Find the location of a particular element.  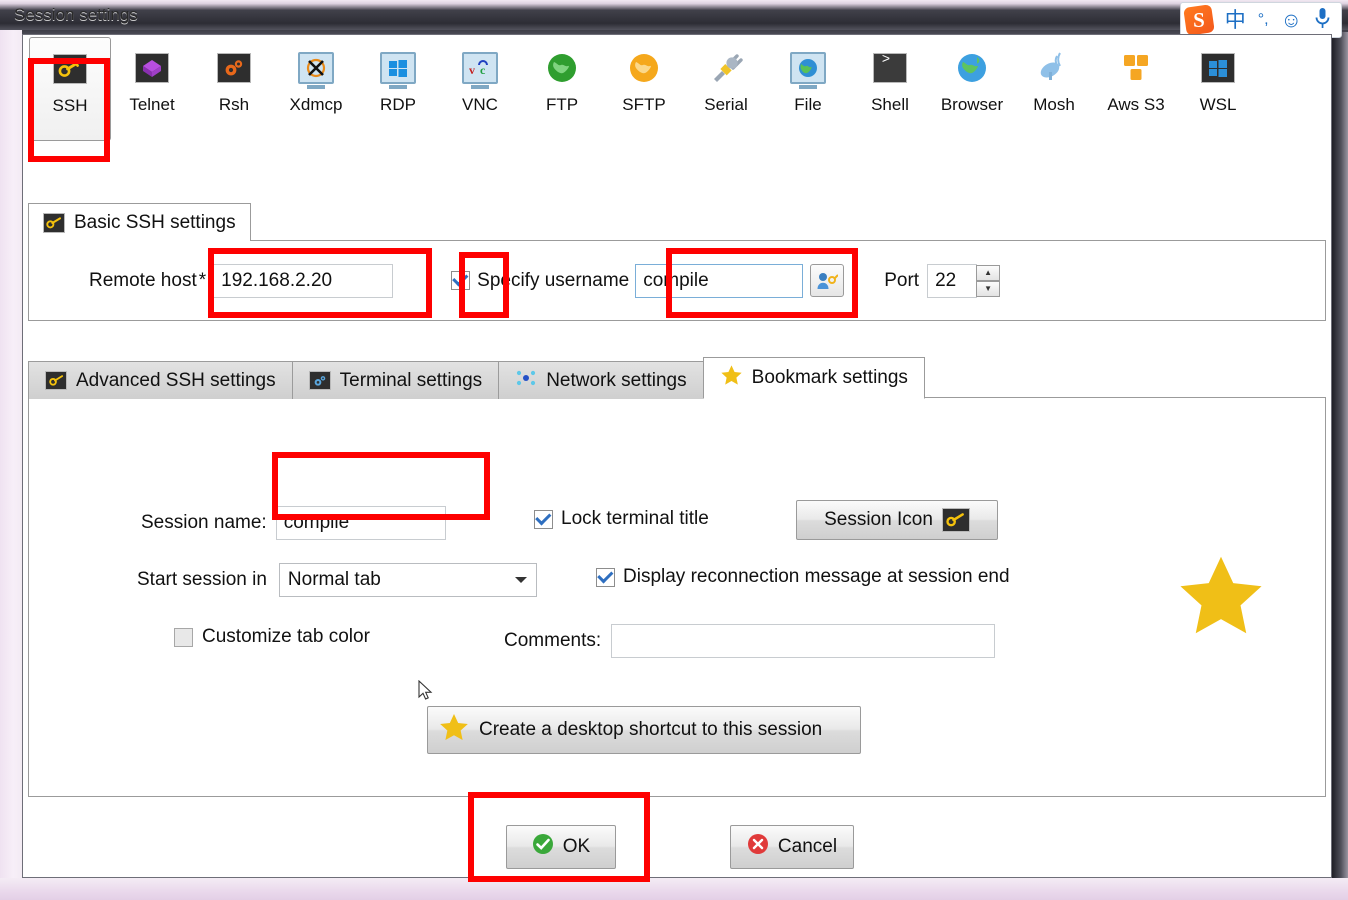

gear-icon is located at coordinates (319, 380).